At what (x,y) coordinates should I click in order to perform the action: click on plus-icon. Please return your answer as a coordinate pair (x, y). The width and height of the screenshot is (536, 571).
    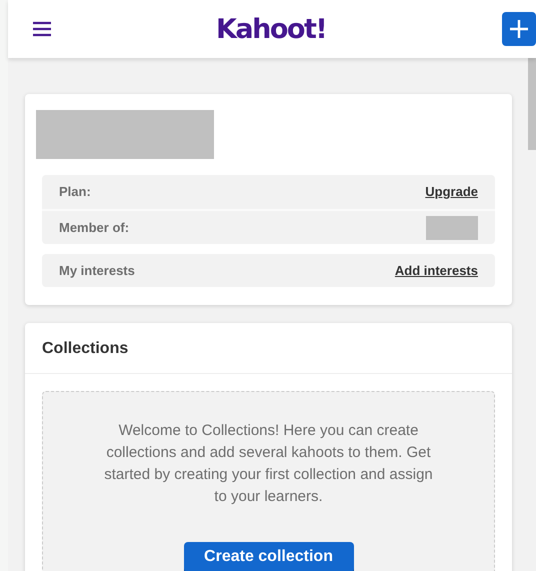
    Looking at the image, I should click on (519, 29).